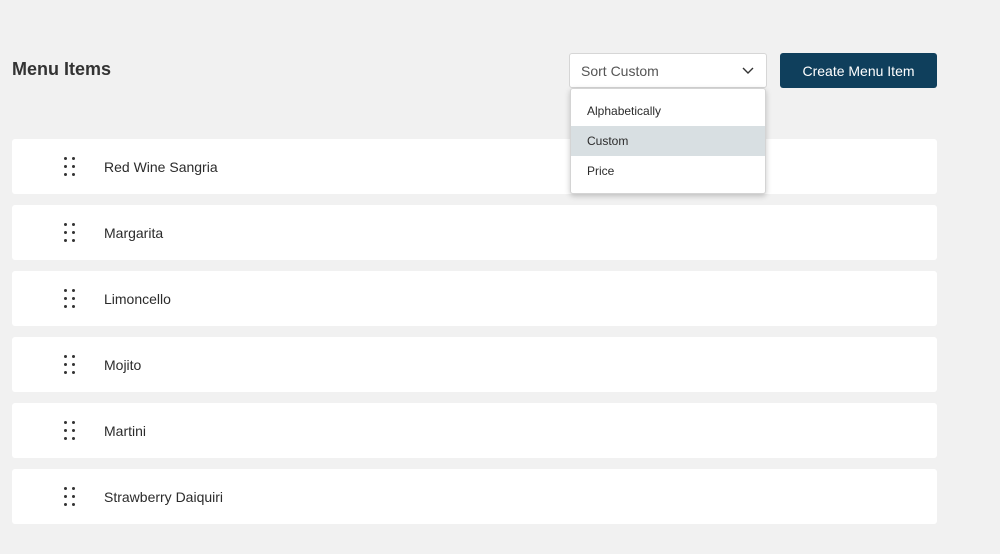 This screenshot has height=554, width=1000. I want to click on list-item: Red Wine Sangria, so click(474, 166).